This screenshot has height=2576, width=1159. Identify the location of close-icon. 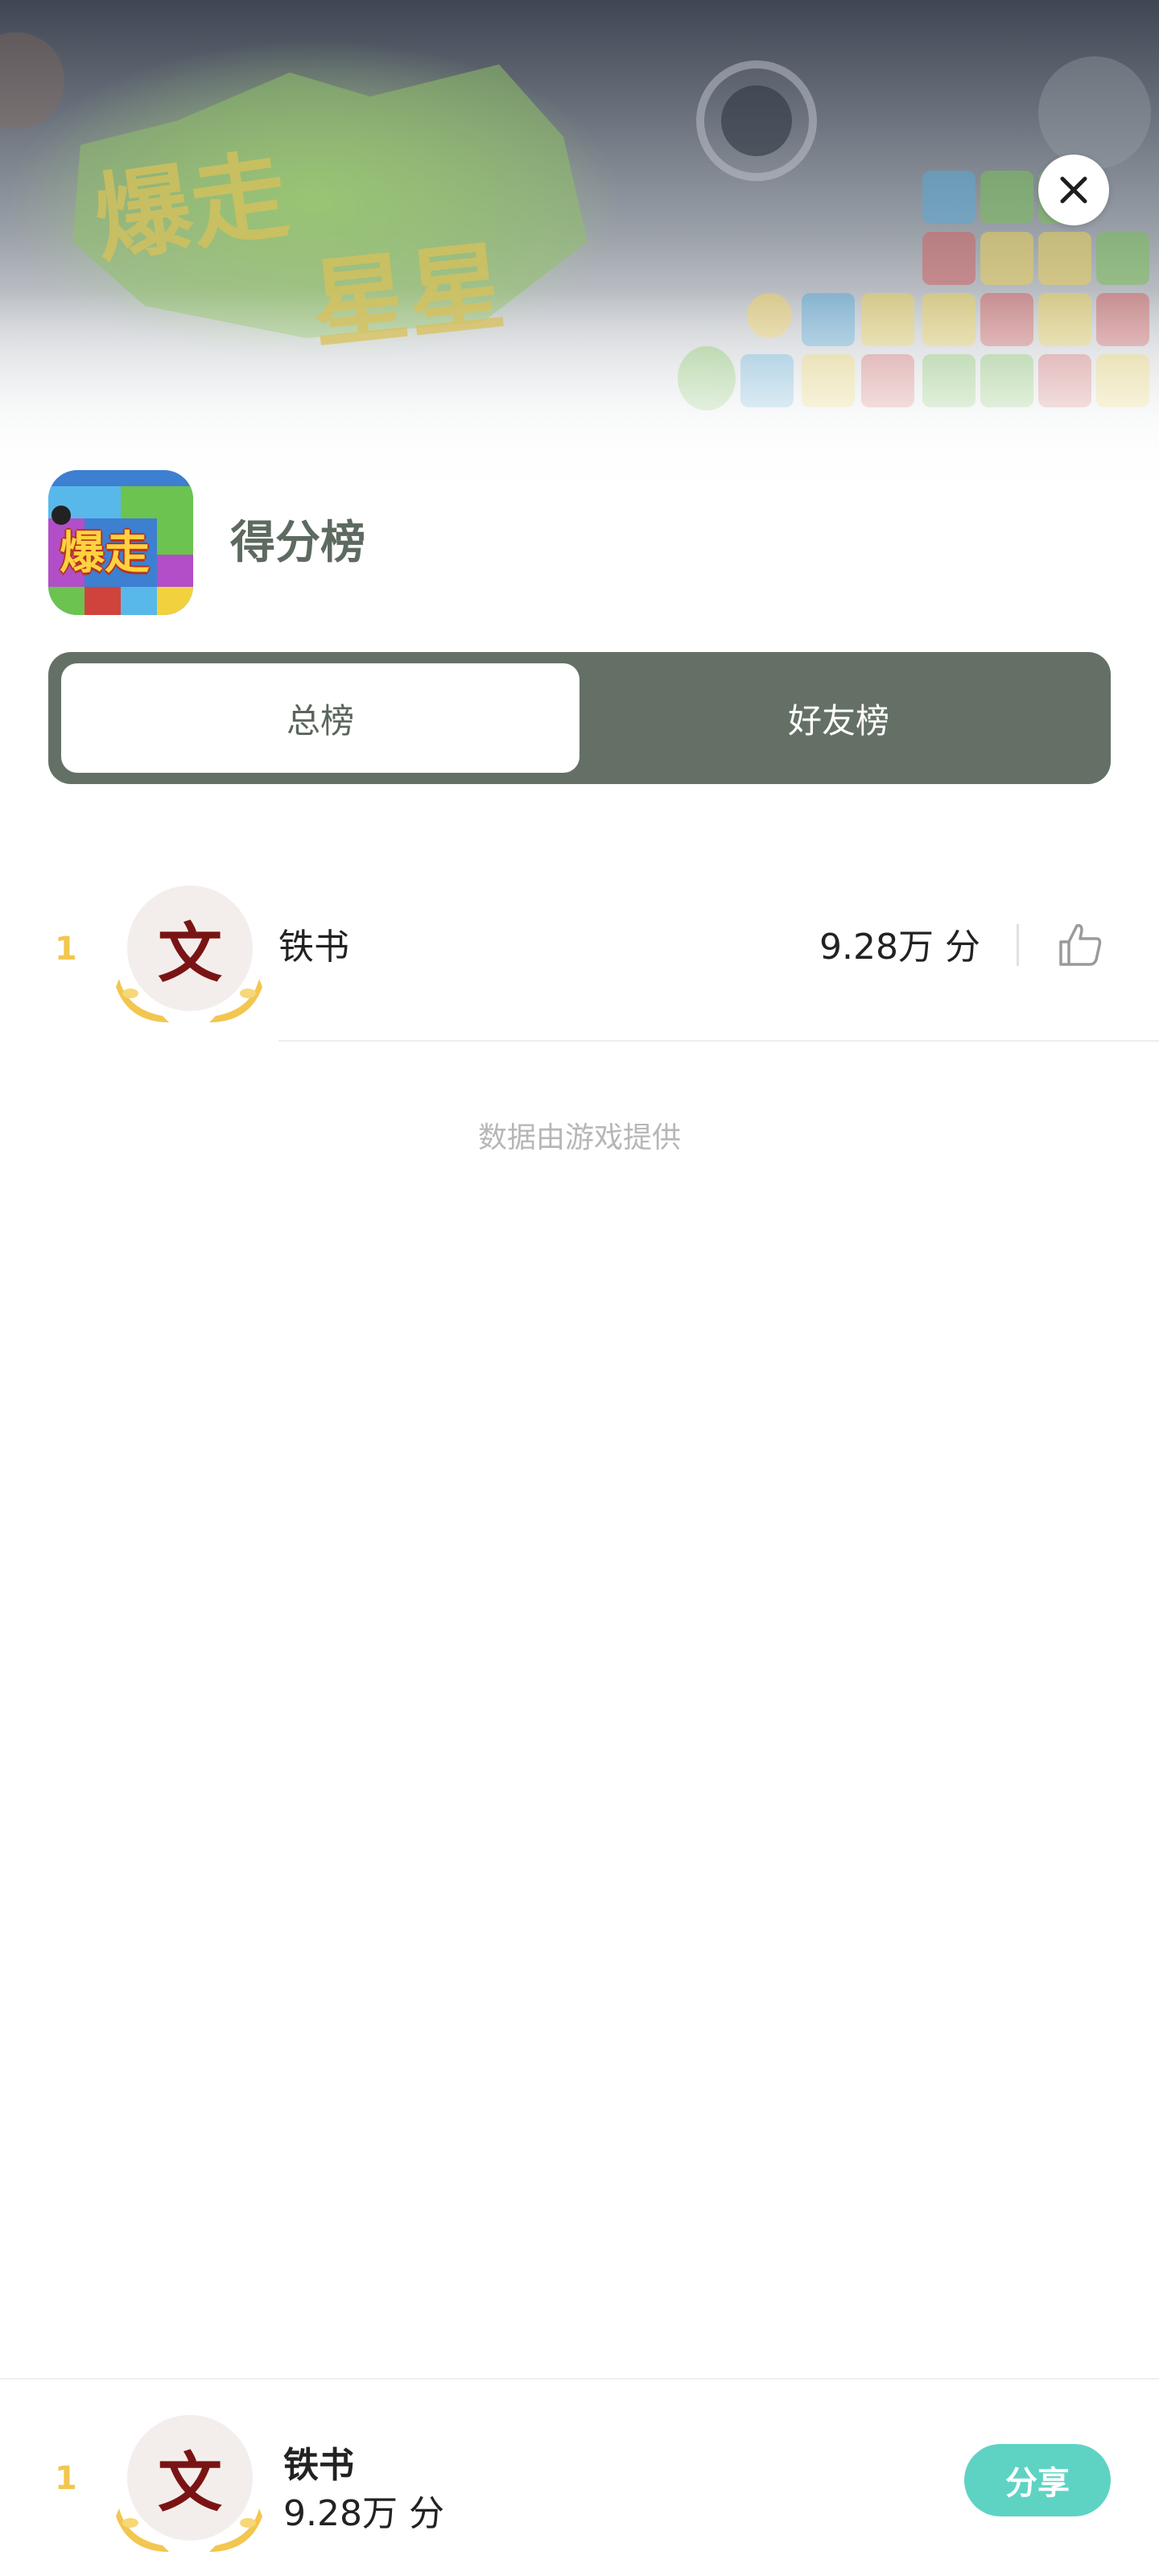
(1073, 190).